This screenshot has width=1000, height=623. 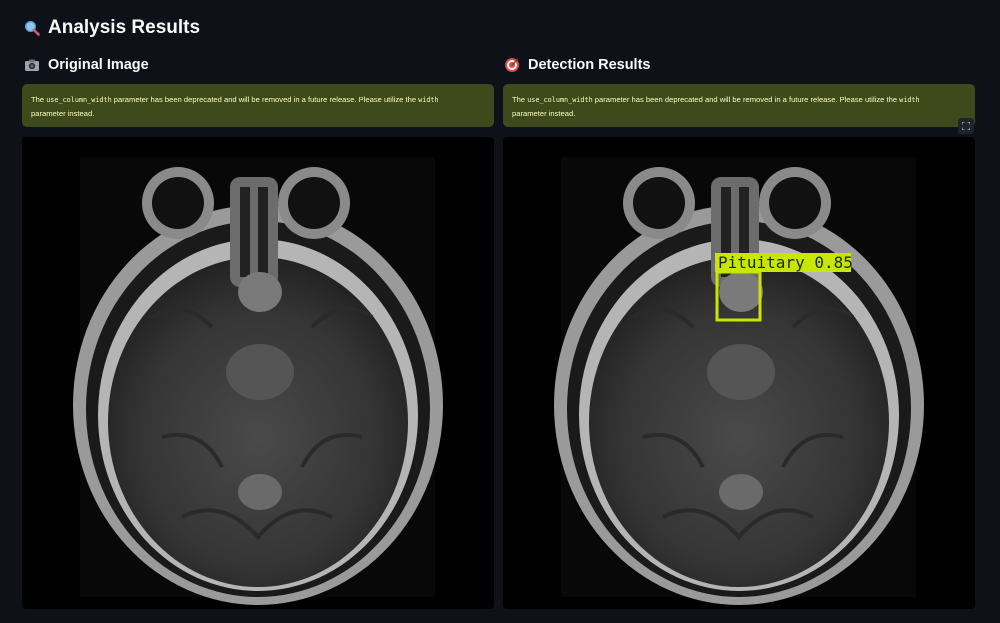 I want to click on camera-icon, so click(x=32, y=65).